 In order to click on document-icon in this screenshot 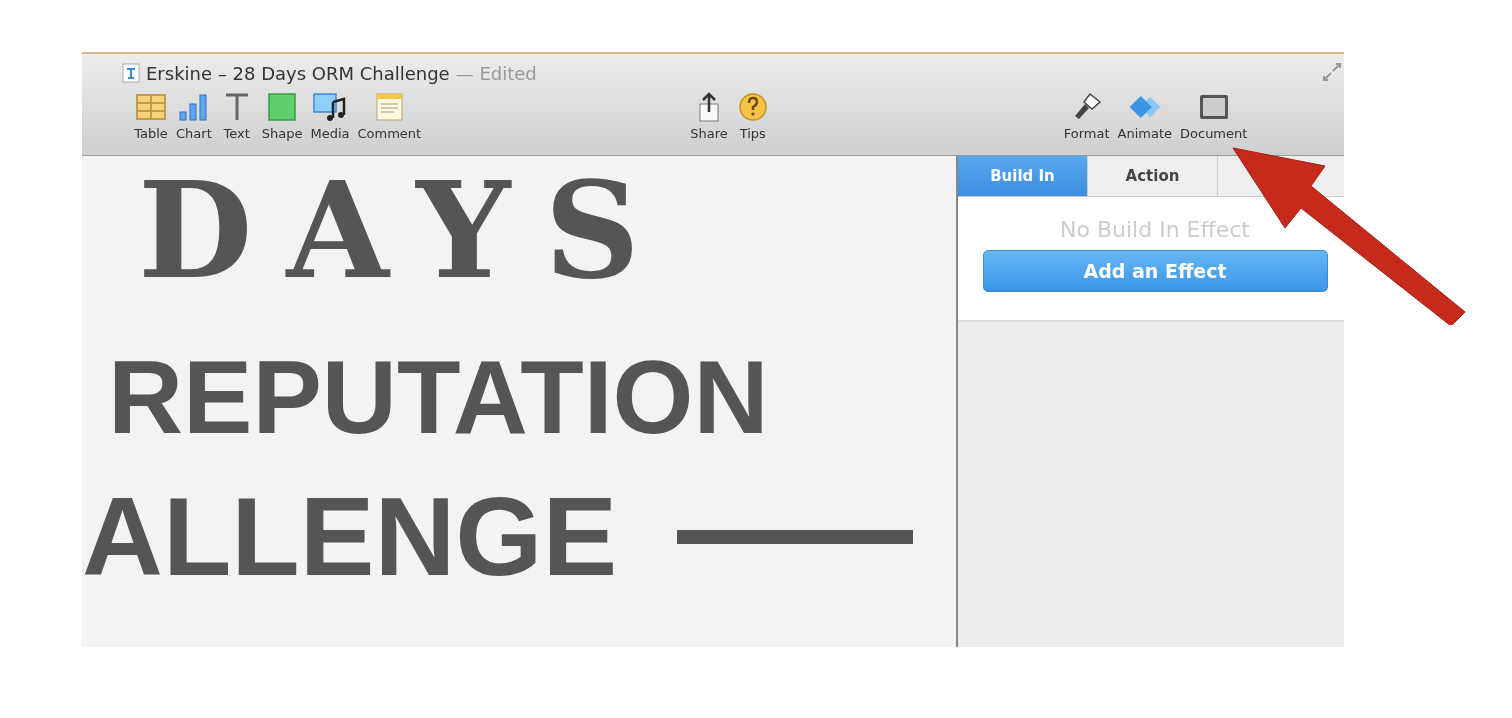, I will do `click(131, 73)`.